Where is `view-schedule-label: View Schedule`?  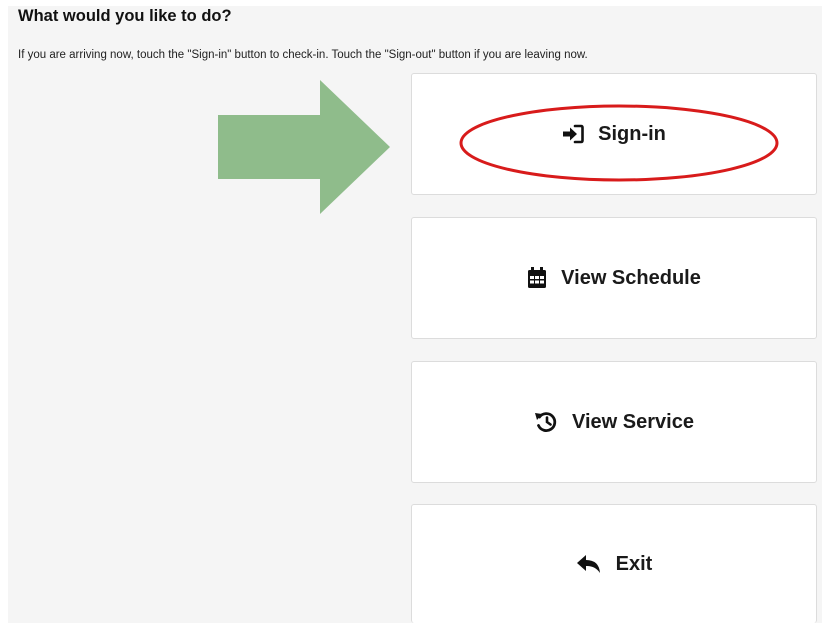 view-schedule-label: View Schedule is located at coordinates (631, 277).